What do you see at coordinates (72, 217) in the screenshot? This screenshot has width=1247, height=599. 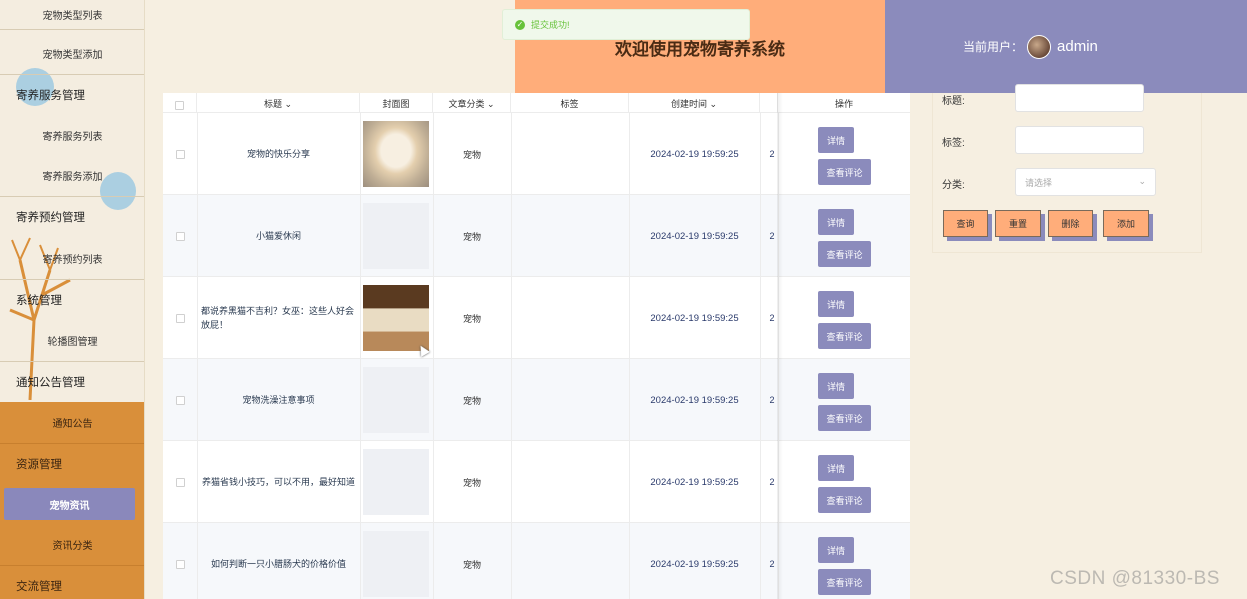 I see `sidebar-group-boarding-reservation: 寄养预约管理` at bounding box center [72, 217].